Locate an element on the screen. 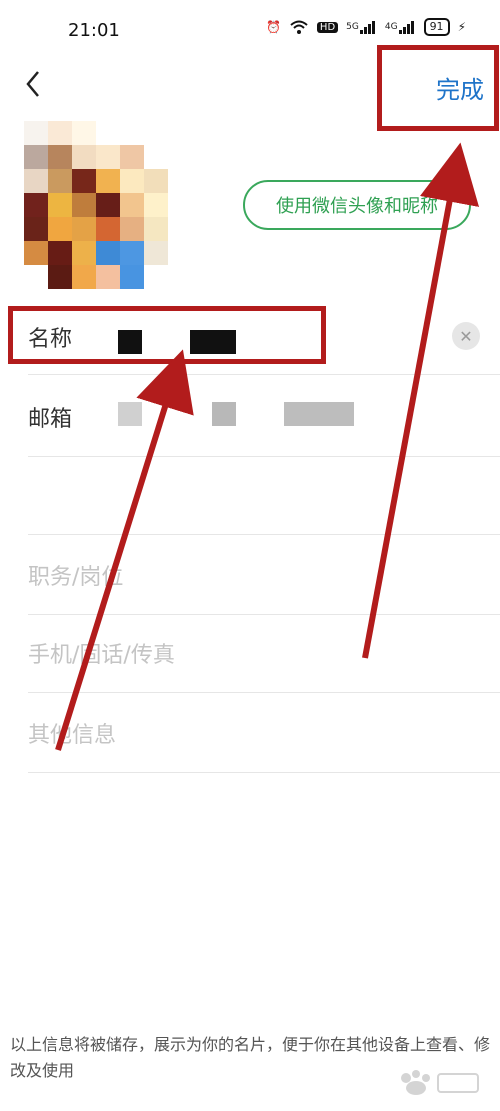  clear-icon: ✕ is located at coordinates (466, 336).